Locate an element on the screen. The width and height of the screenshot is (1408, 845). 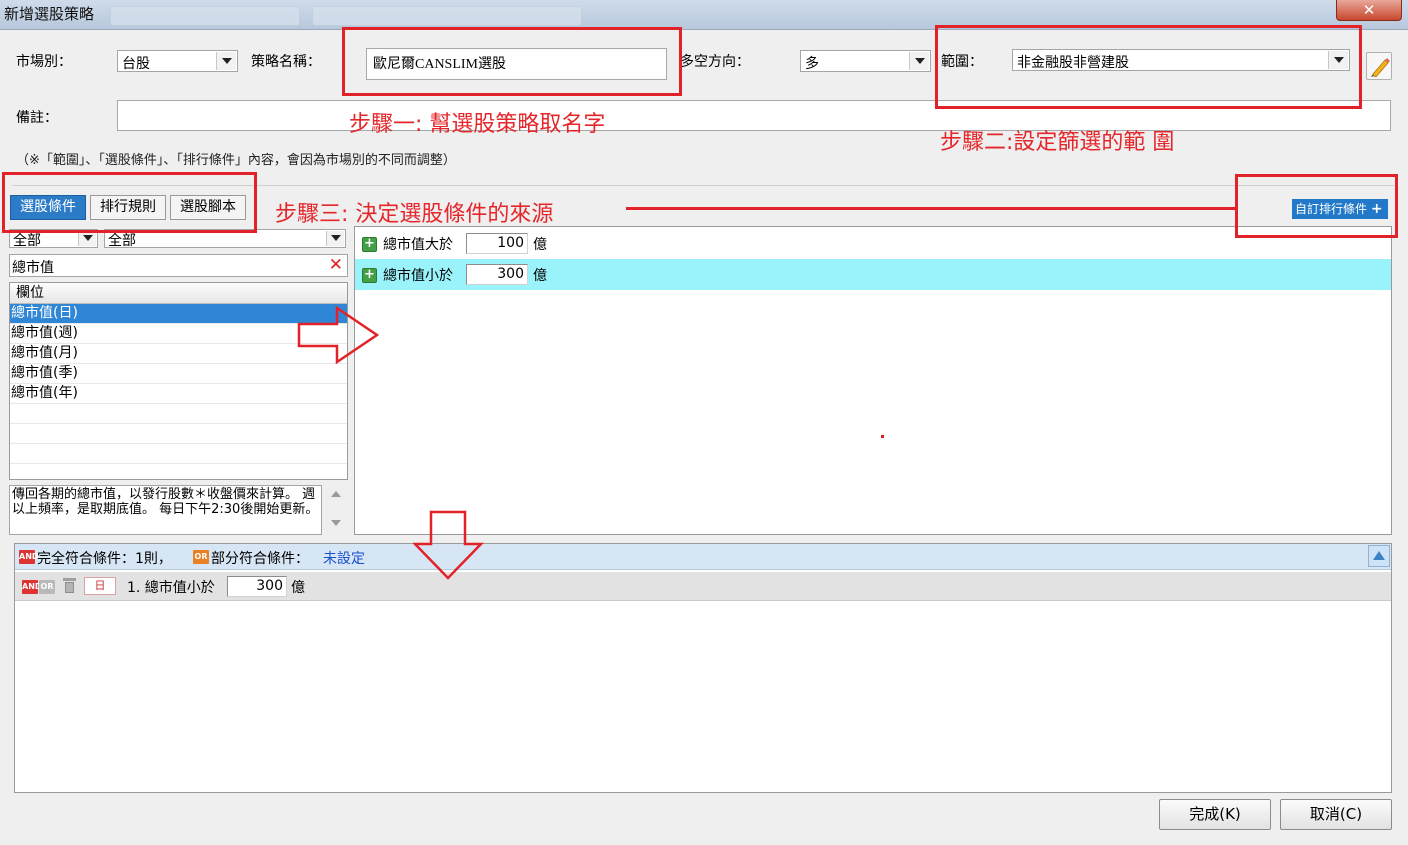
selected-condition-label: 1. 總市值小於 is located at coordinates (171, 588).